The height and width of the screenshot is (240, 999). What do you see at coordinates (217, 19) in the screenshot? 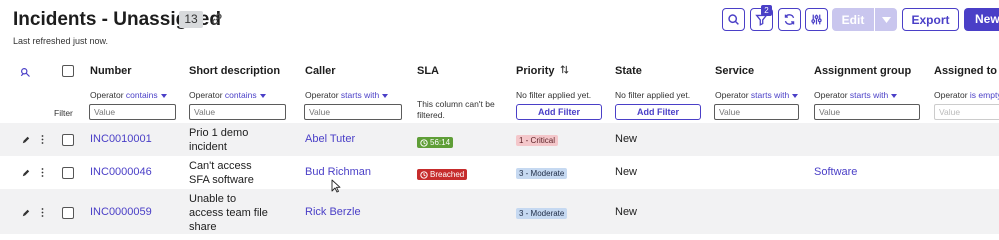
I see `link-icon` at bounding box center [217, 19].